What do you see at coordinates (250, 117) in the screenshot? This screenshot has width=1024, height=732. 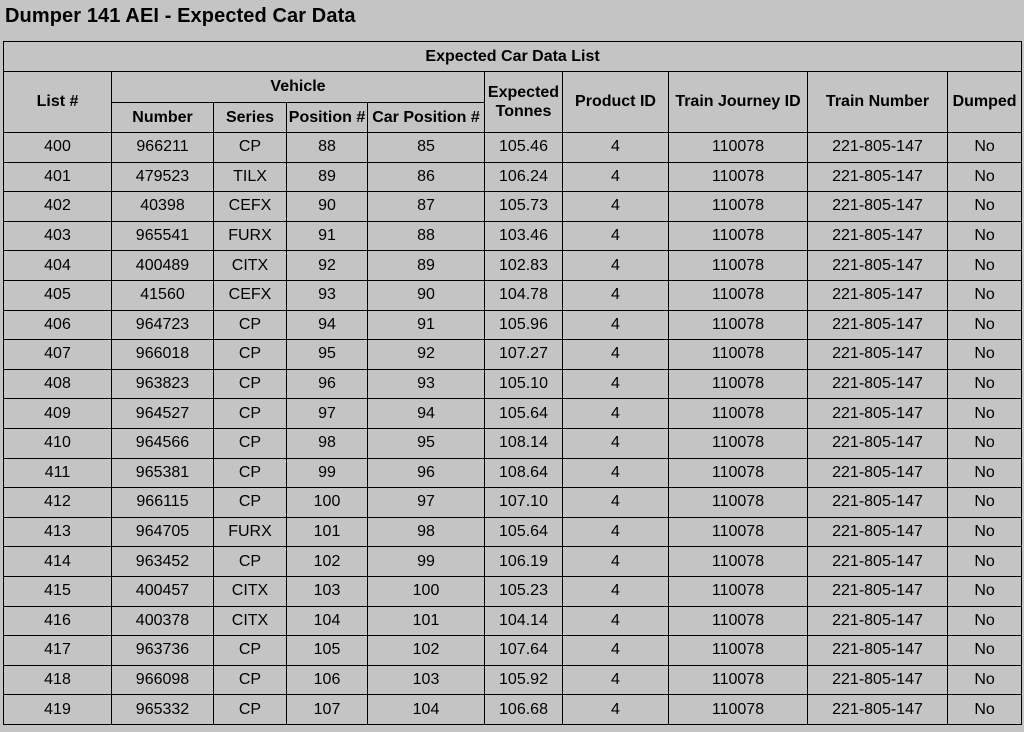 I see `header-vehicle-series: Series` at bounding box center [250, 117].